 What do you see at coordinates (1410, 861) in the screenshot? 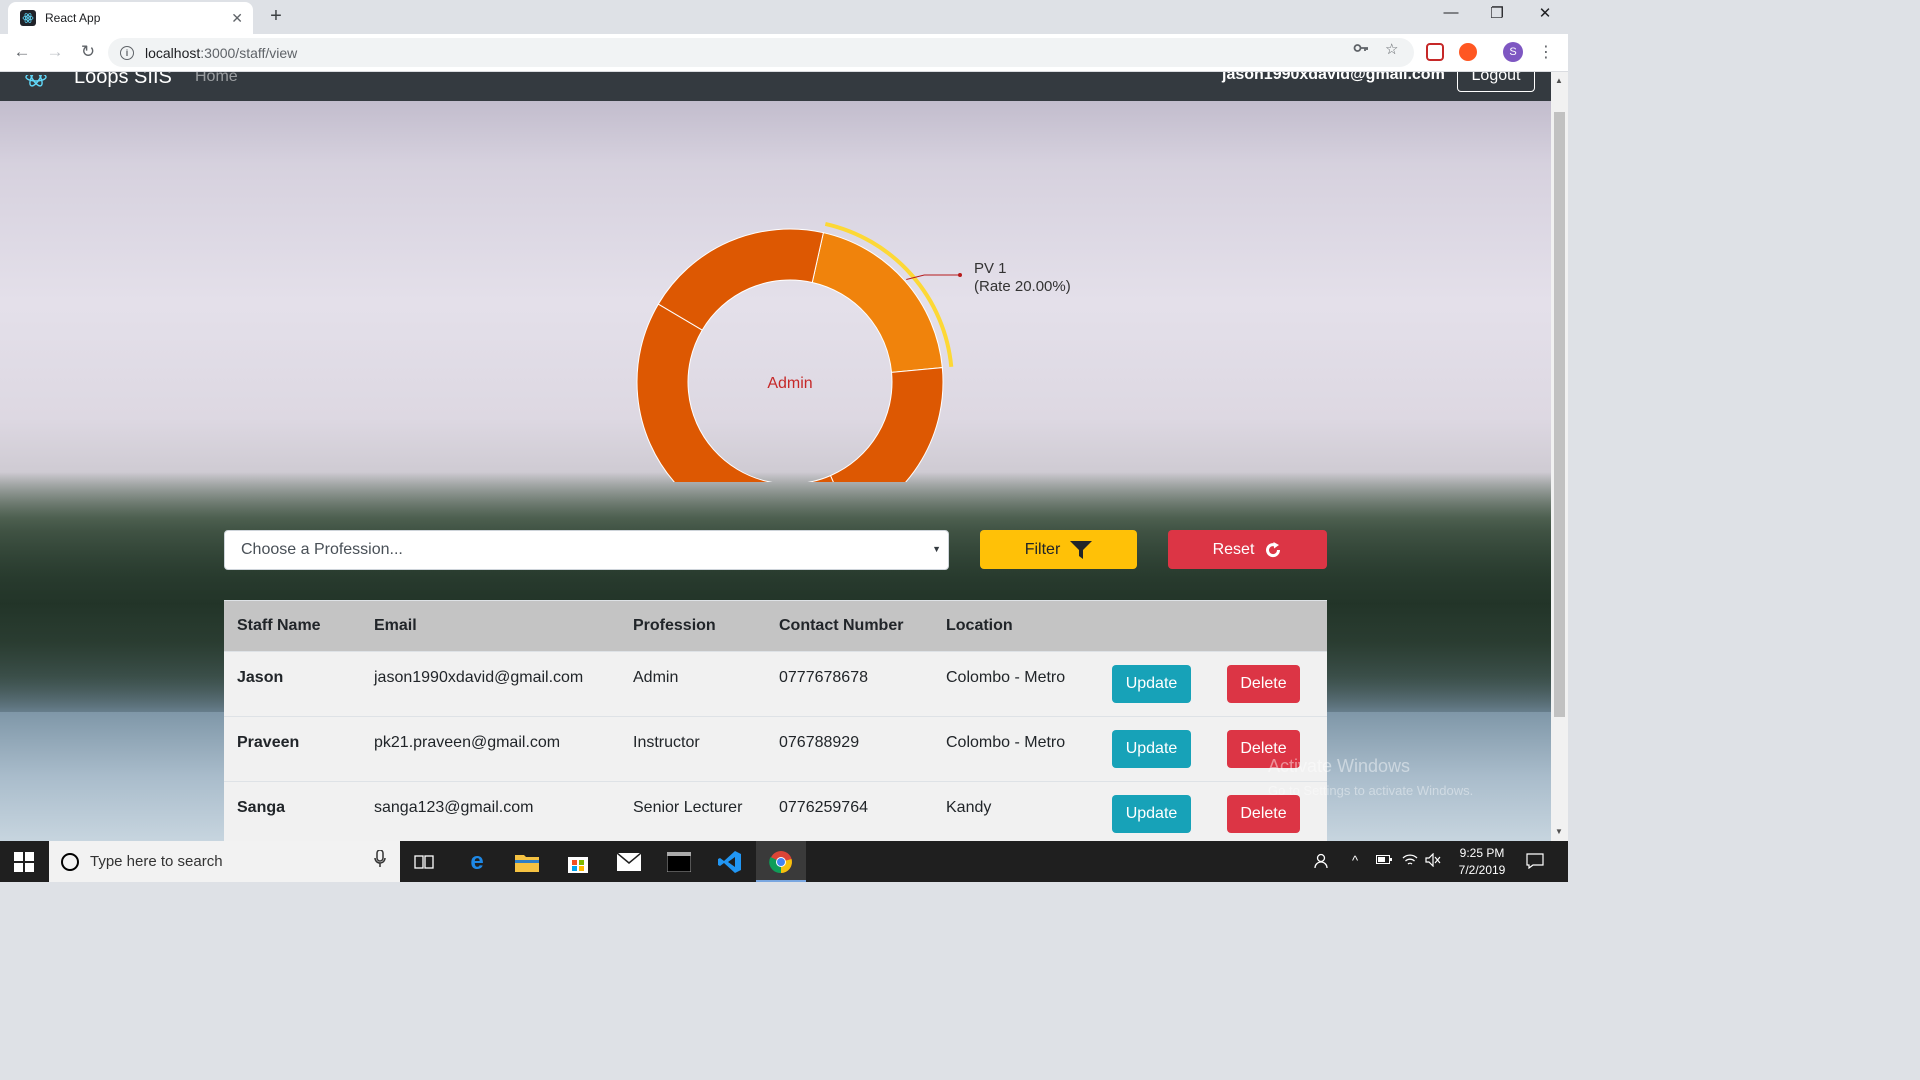
I see `wifi-icon` at bounding box center [1410, 861].